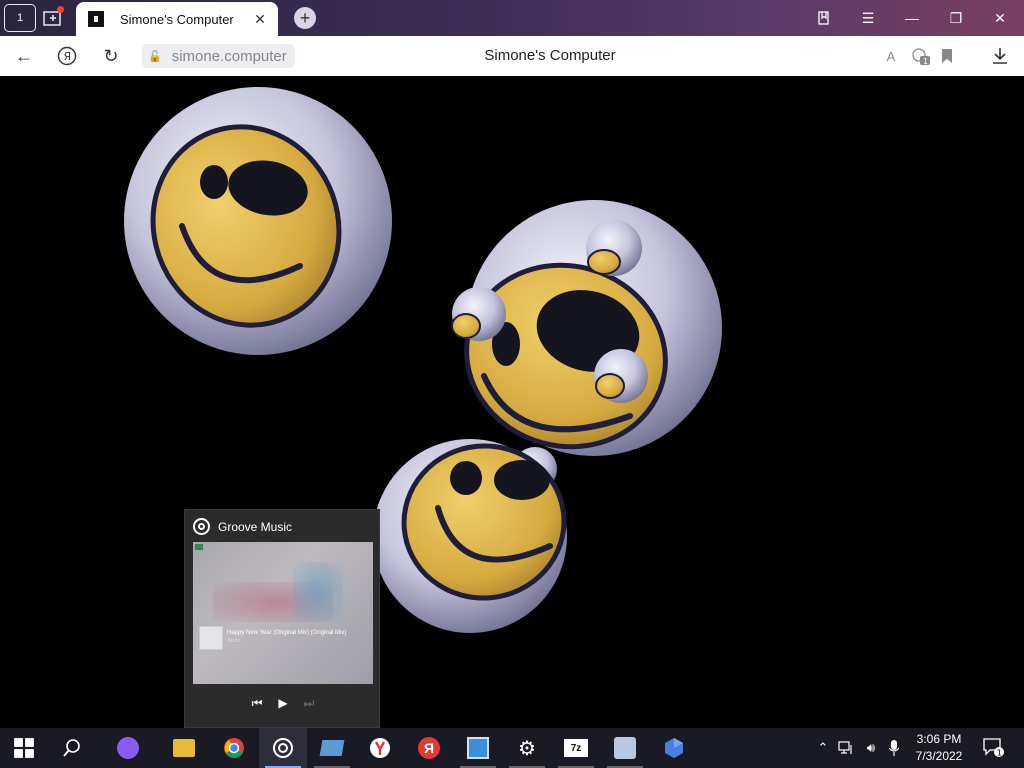 The width and height of the screenshot is (1024, 768). I want to click on show-hidden-icons-button: ⌃, so click(823, 748).